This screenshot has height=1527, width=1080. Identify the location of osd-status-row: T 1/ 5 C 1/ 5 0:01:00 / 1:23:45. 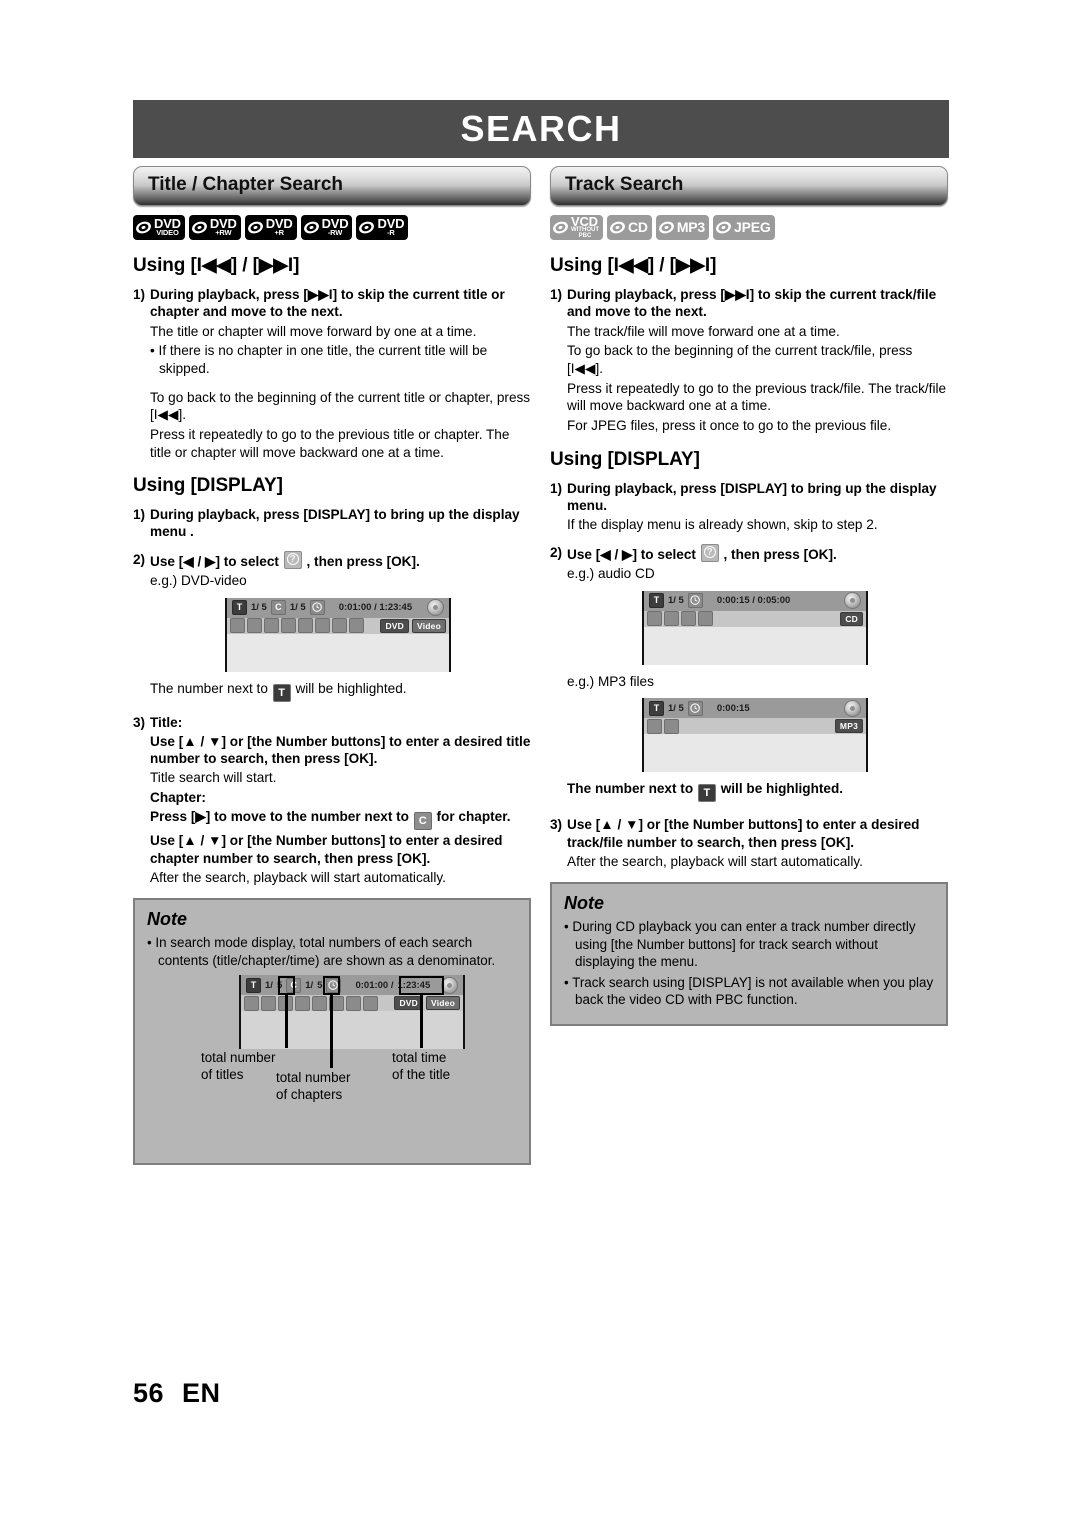
(338, 607).